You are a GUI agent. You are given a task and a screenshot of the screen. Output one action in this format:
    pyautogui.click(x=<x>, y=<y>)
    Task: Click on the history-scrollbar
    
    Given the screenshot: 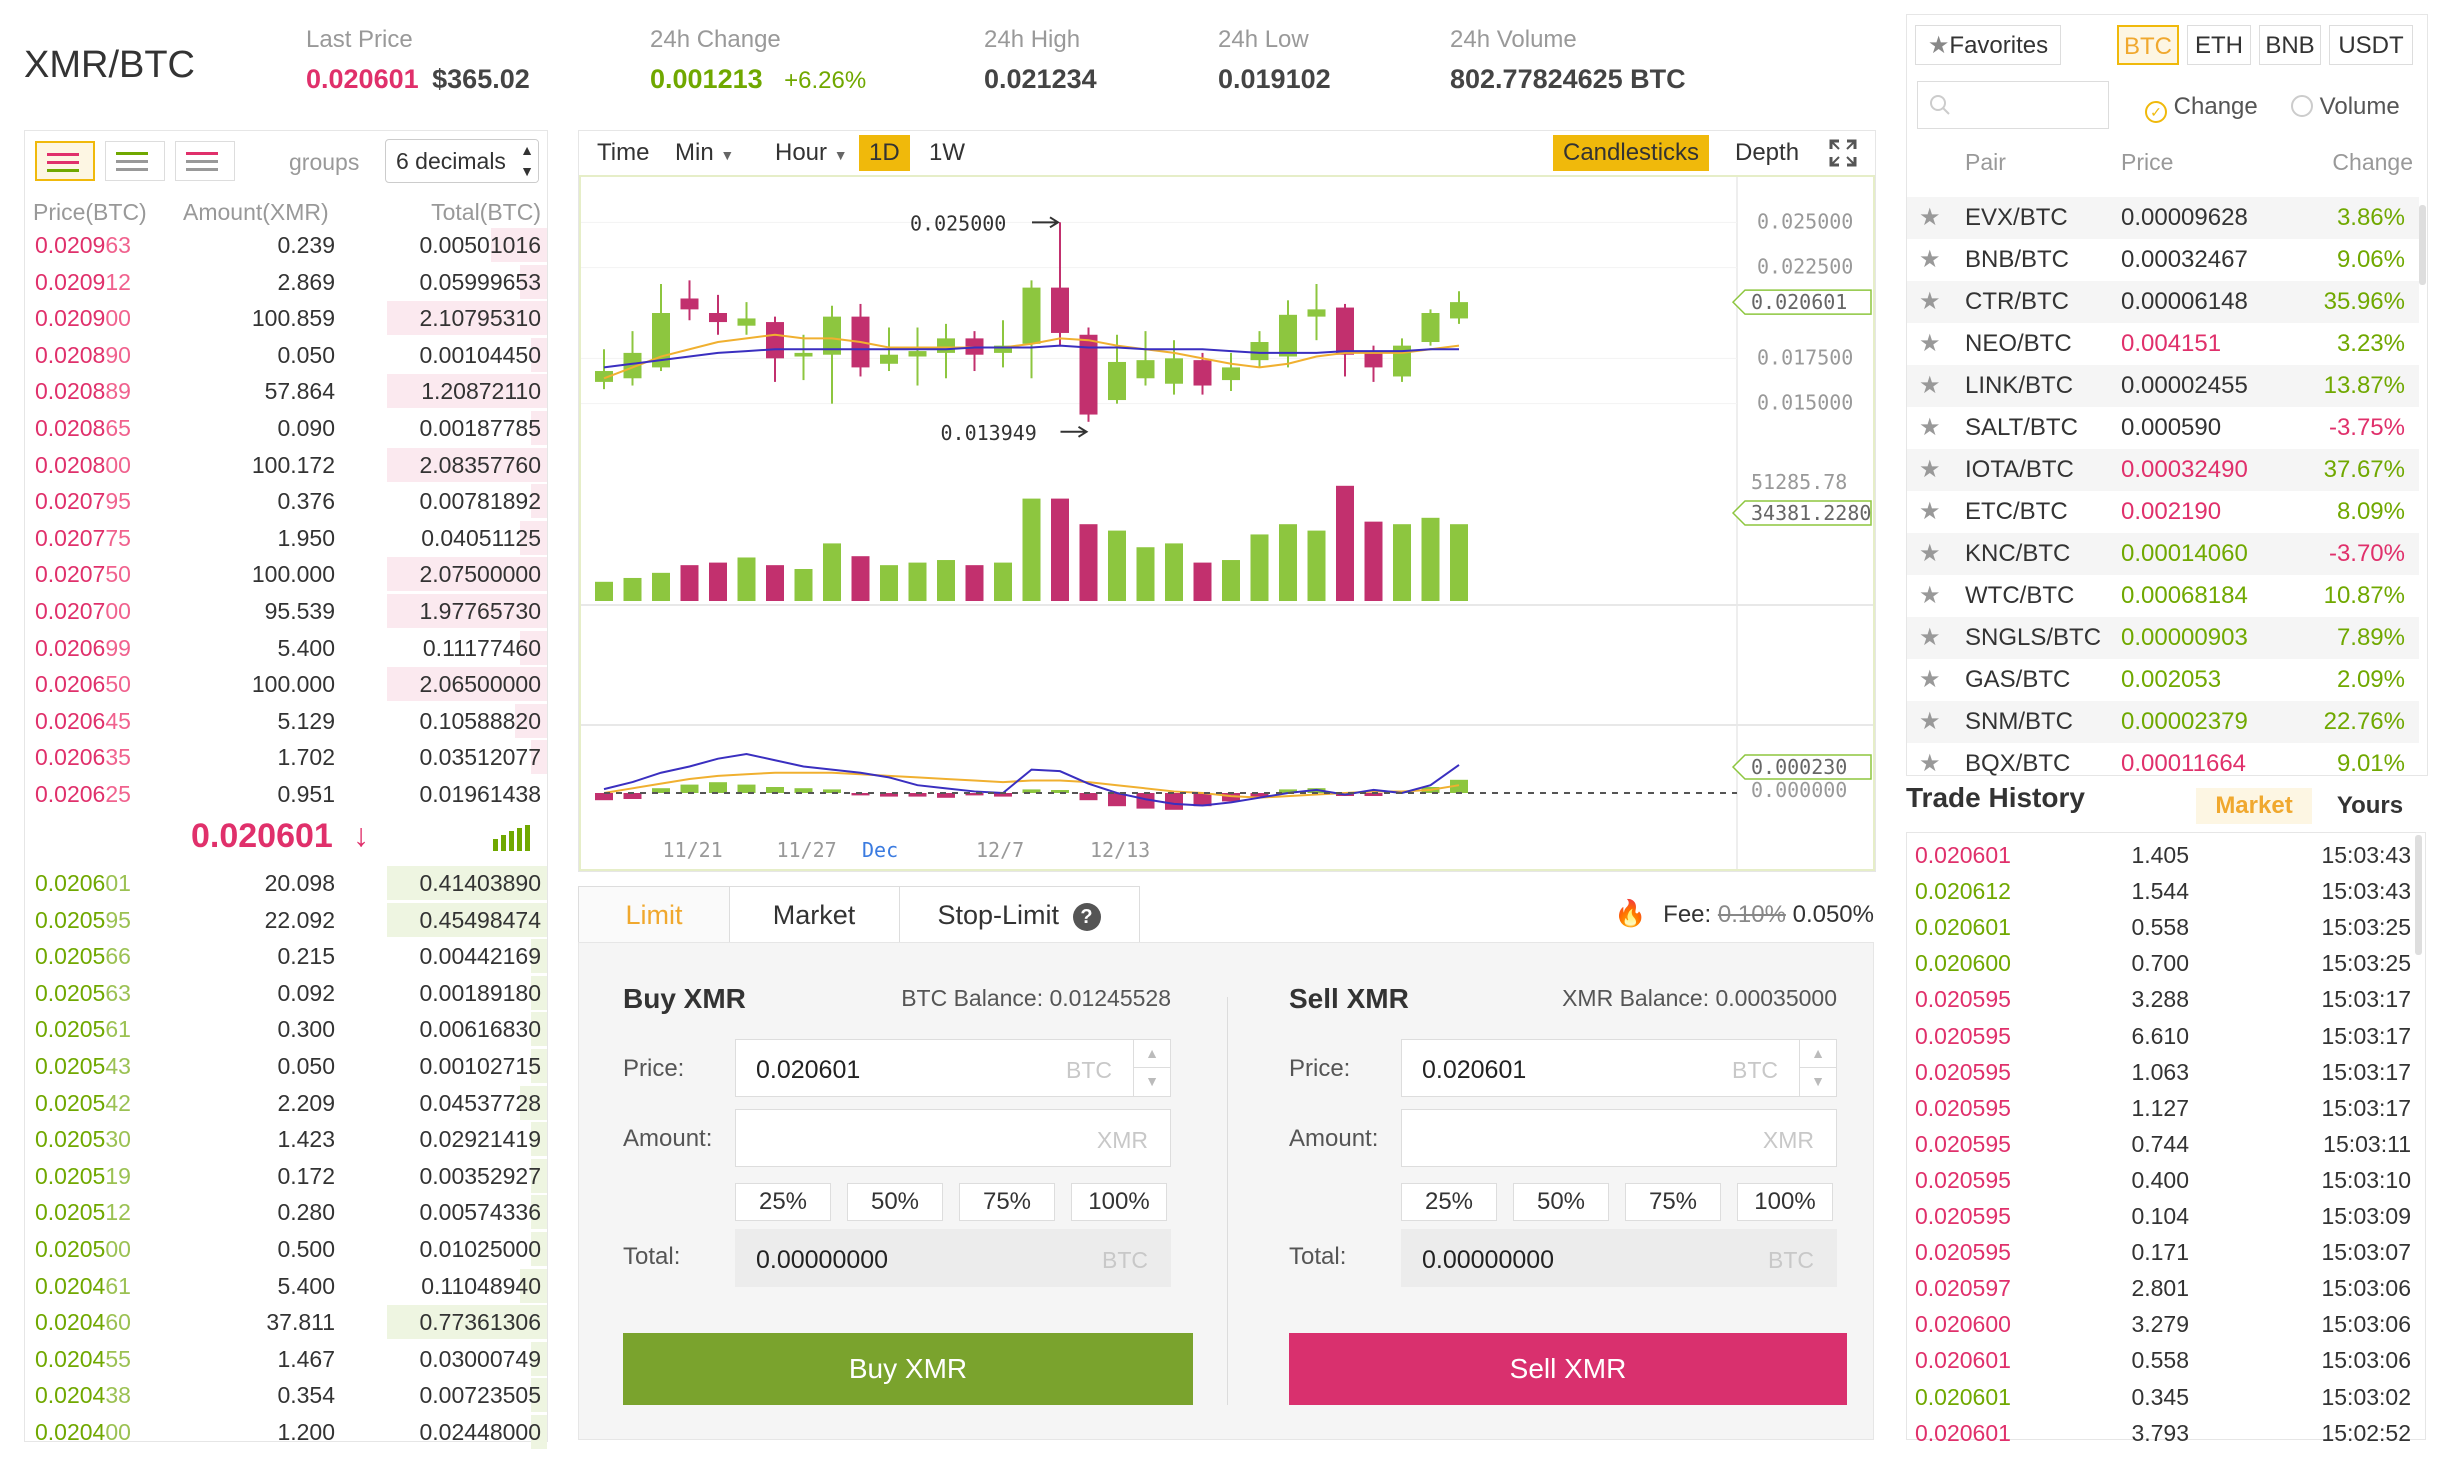 What is the action you would take?
    pyautogui.click(x=2418, y=895)
    